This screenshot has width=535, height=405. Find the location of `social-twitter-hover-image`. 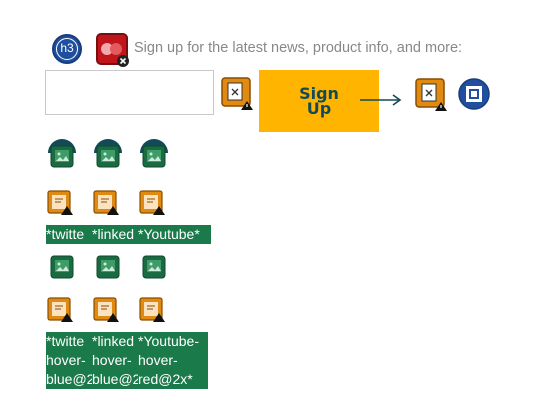

social-twitter-hover-image is located at coordinates (62, 269).